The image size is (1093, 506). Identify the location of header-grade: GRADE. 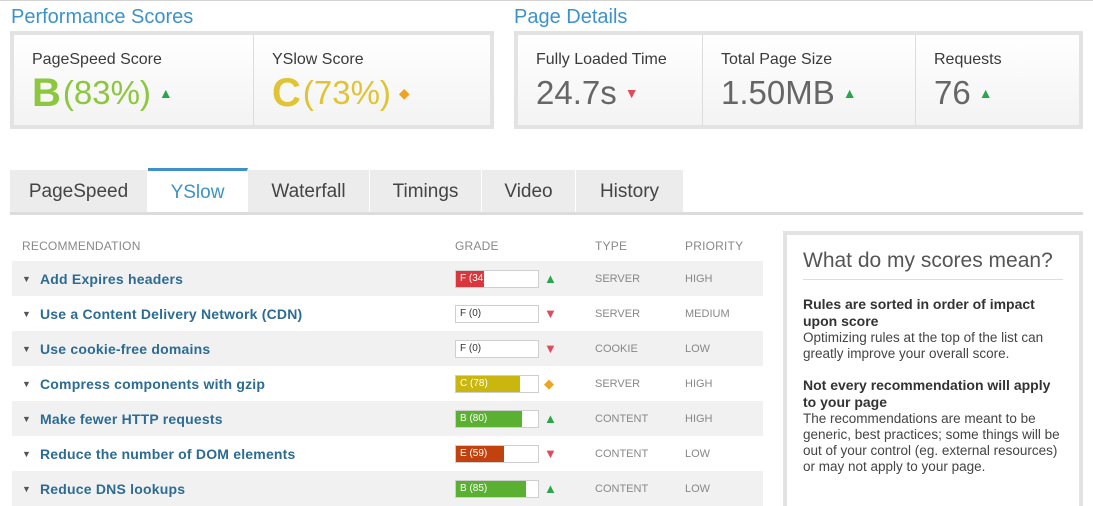
(477, 246).